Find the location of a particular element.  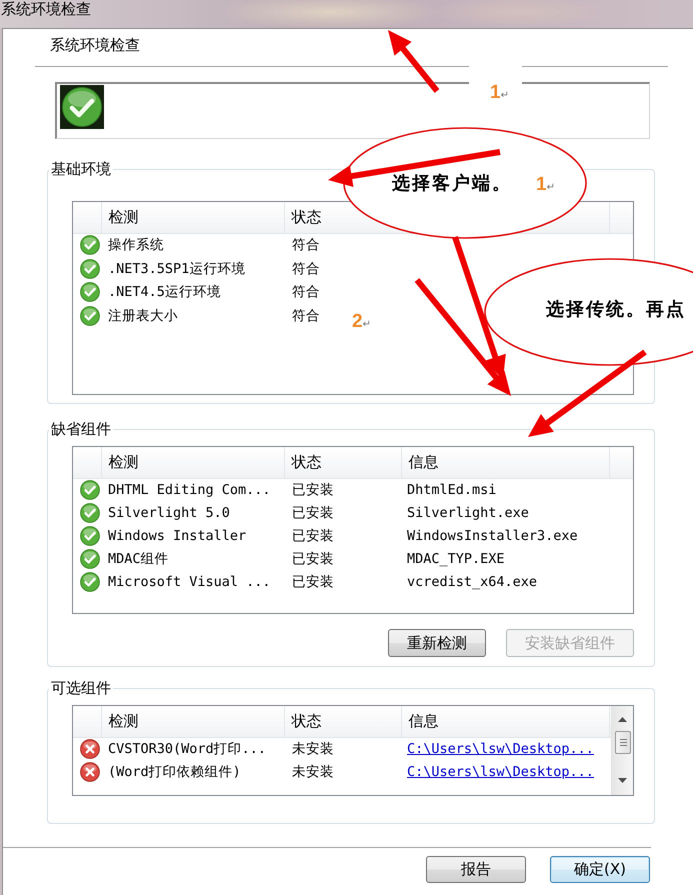

window-title: 系统环境检查 is located at coordinates (45, 9).